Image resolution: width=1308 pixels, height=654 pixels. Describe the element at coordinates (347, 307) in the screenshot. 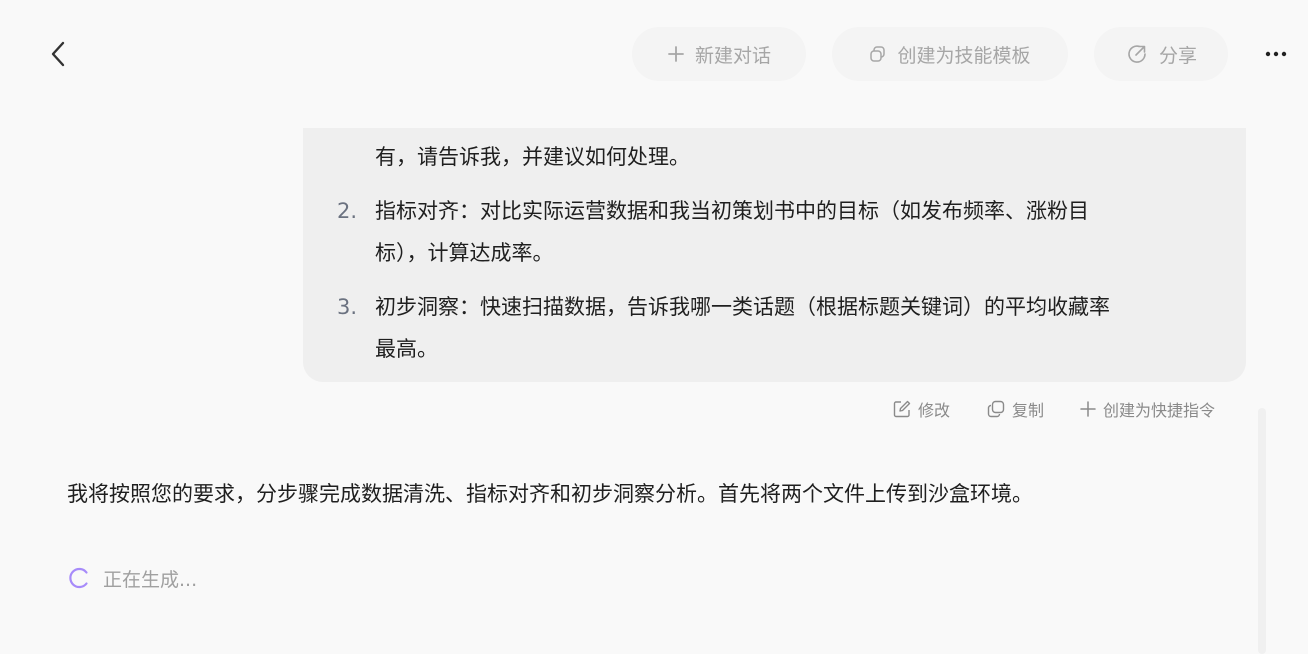

I see `list-number: 3.` at that location.